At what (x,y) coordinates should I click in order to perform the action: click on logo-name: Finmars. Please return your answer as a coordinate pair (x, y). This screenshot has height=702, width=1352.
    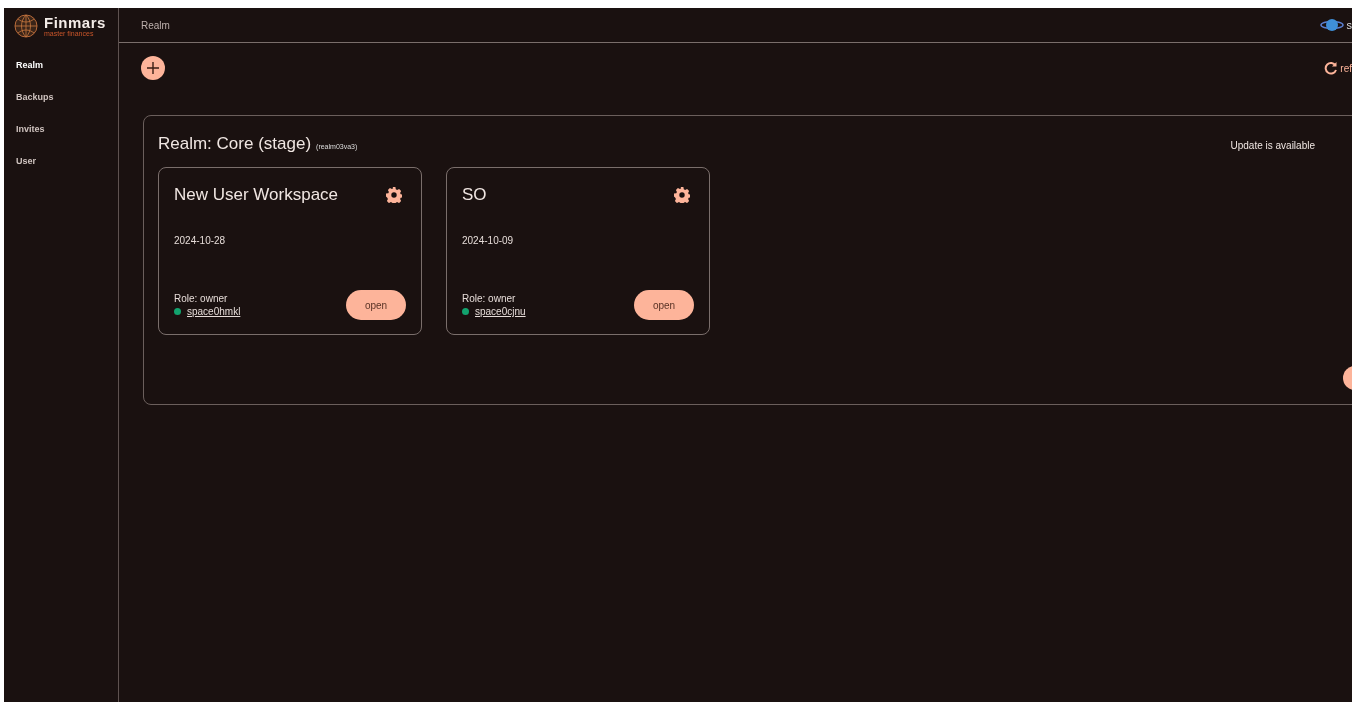
    Looking at the image, I should click on (75, 22).